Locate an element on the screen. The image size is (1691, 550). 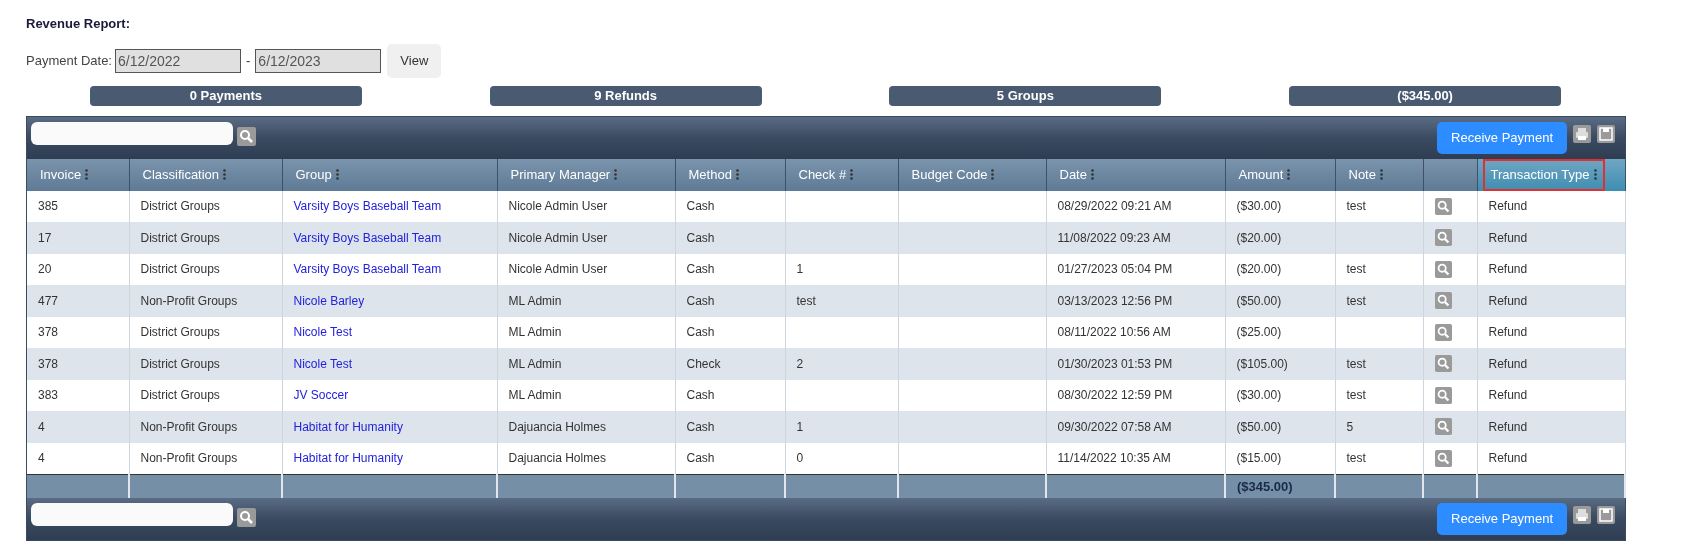
table-cell: 383 is located at coordinates (48, 395).